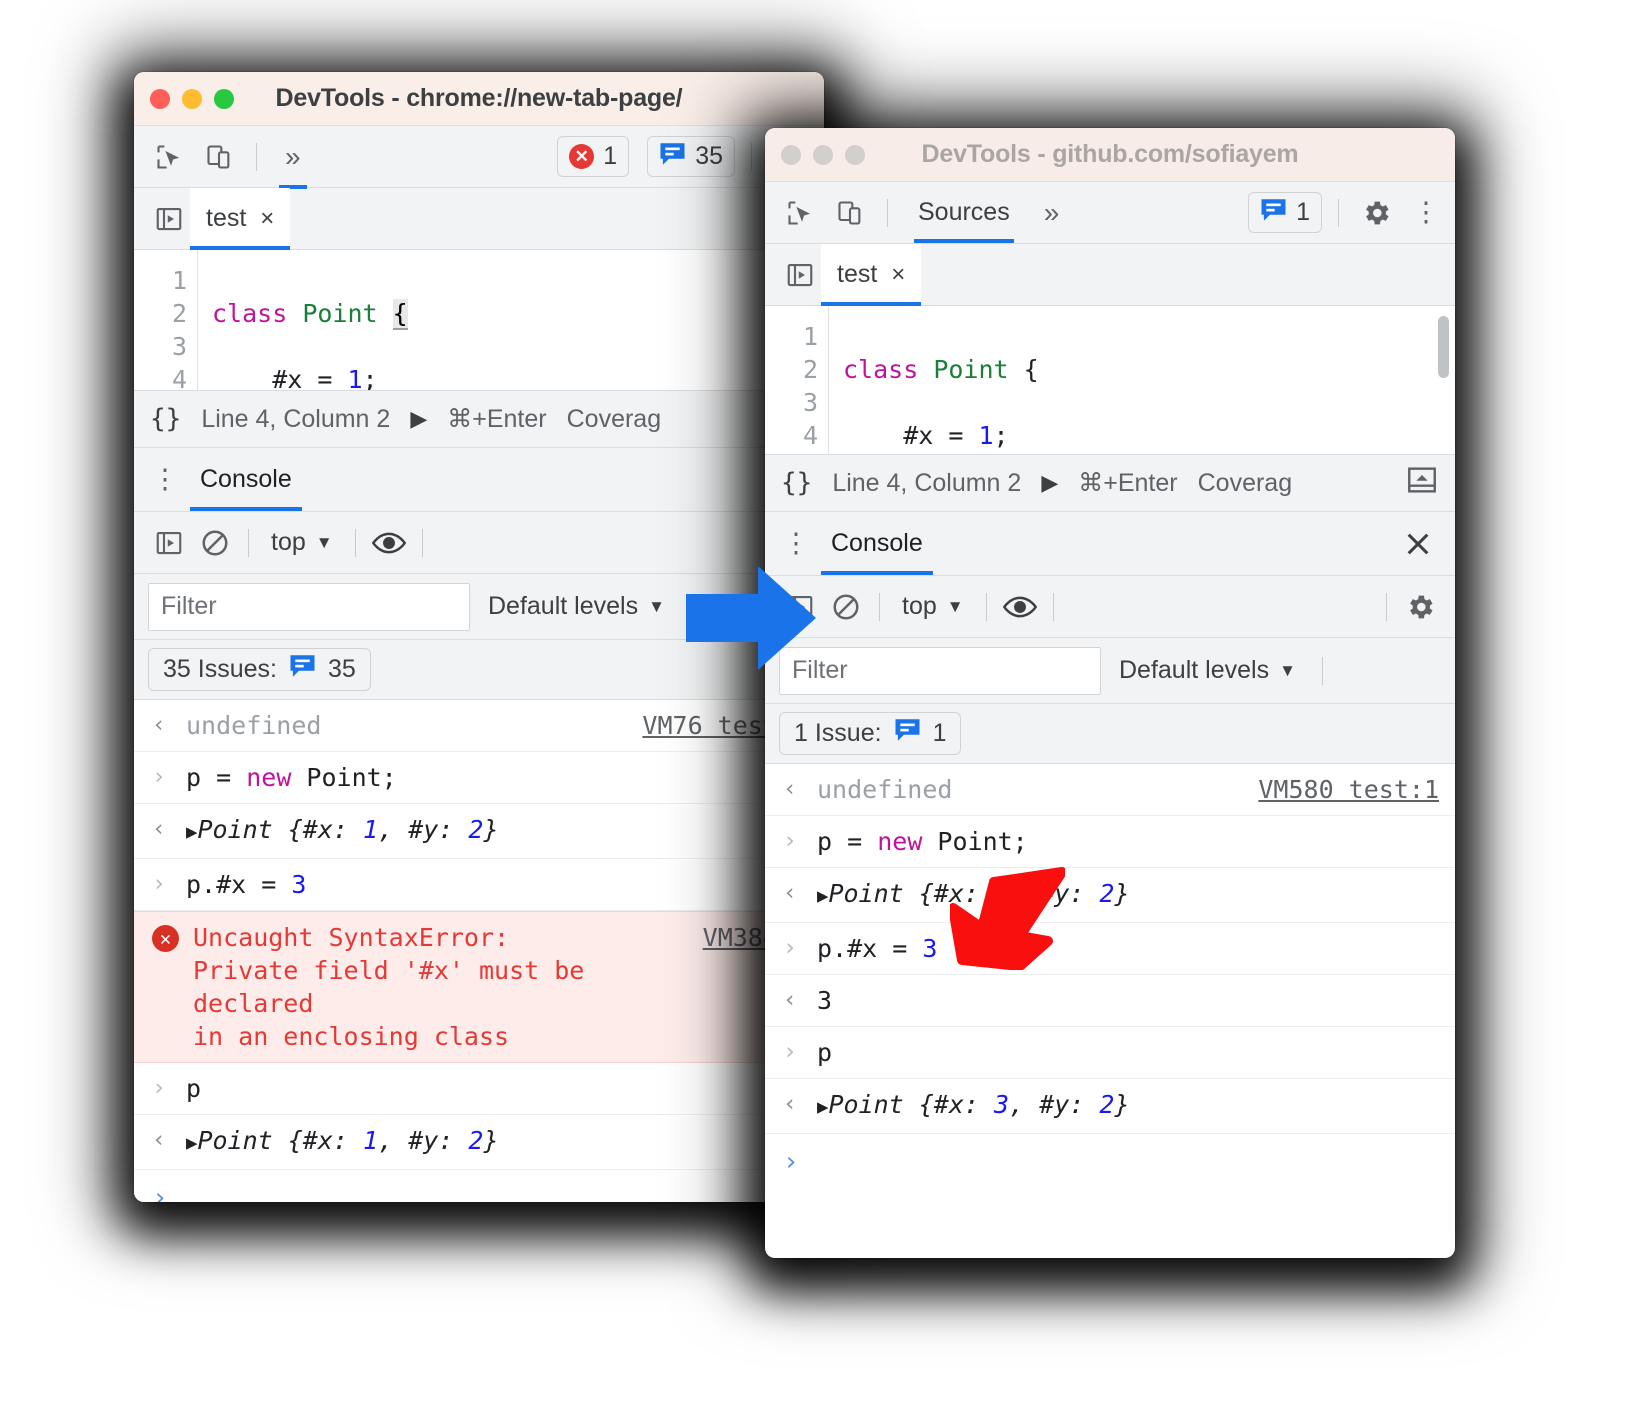 Image resolution: width=1648 pixels, height=1408 pixels. What do you see at coordinates (1443, 347) in the screenshot?
I see `editor-scrollbar` at bounding box center [1443, 347].